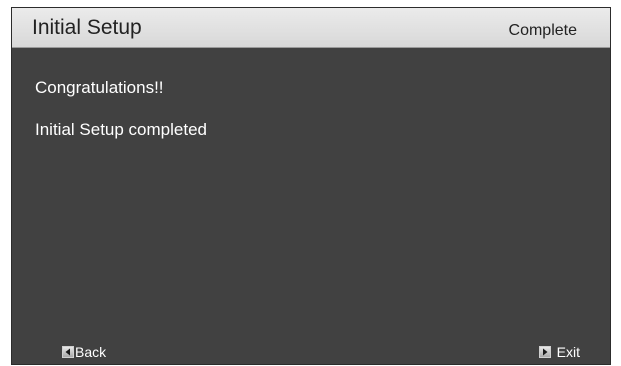 Image resolution: width=621 pixels, height=366 pixels. I want to click on header-bar: Initial Setup Complete, so click(311, 28).